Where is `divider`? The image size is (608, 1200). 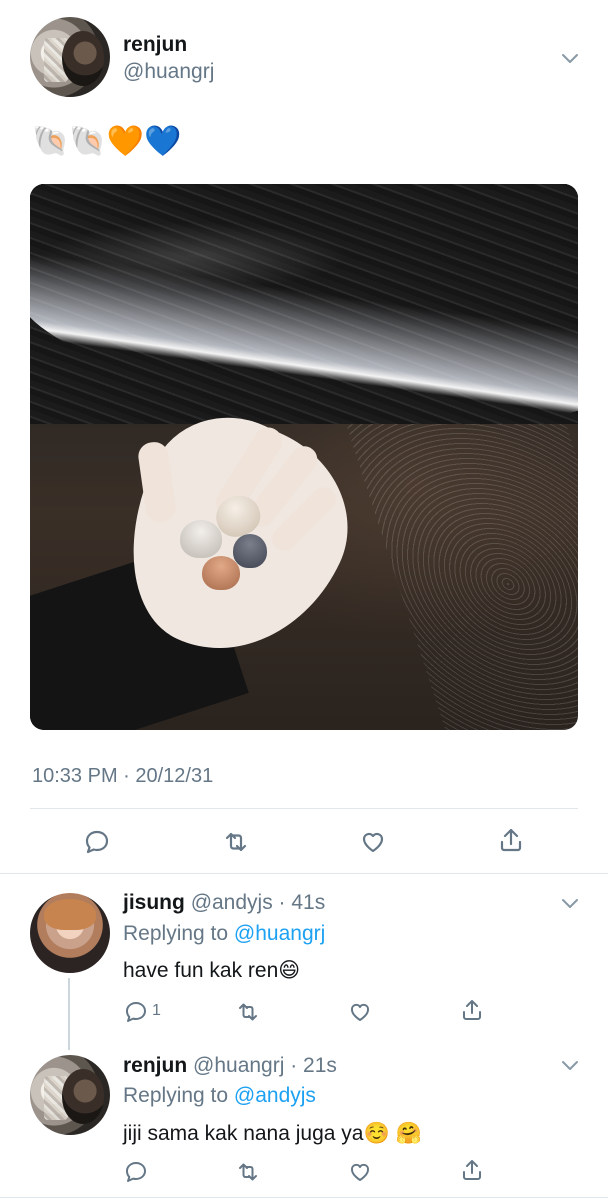 divider is located at coordinates (304, 808).